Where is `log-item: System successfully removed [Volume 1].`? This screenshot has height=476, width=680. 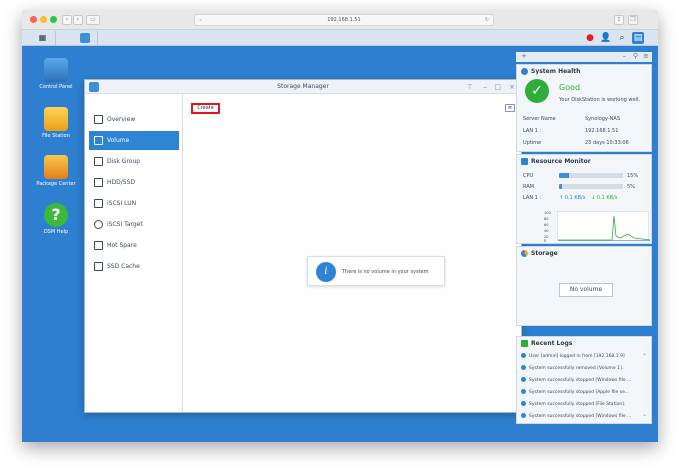 log-item: System successfully removed [Volume 1]. is located at coordinates (584, 368).